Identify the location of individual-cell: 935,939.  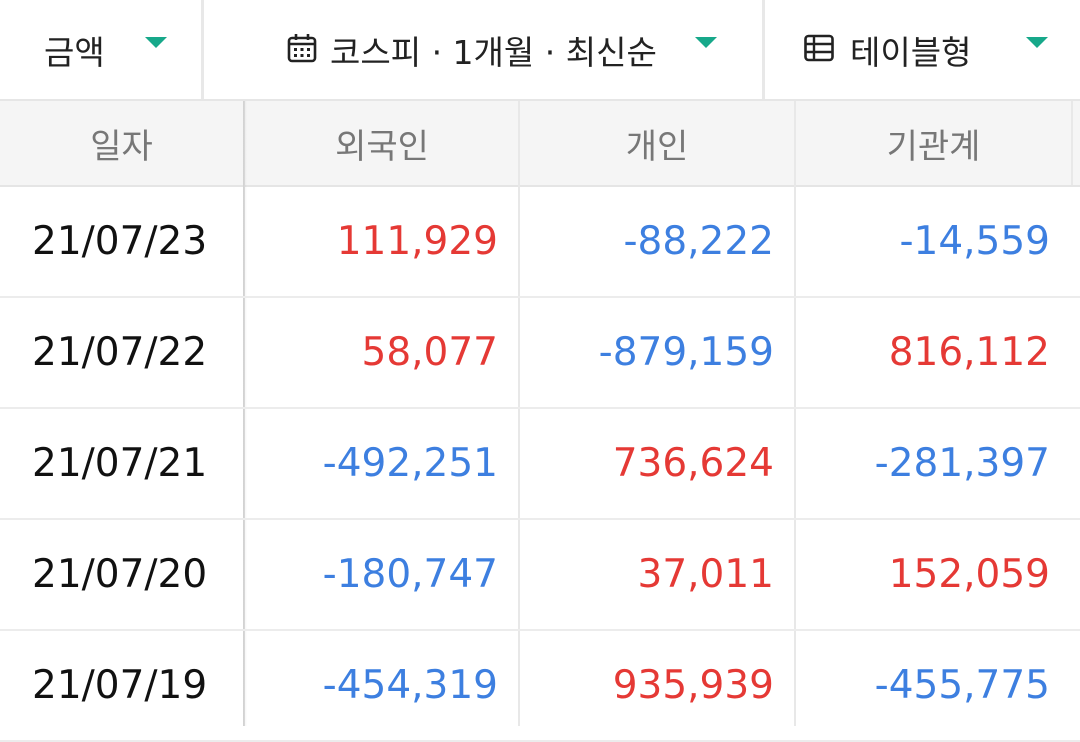
(693, 685).